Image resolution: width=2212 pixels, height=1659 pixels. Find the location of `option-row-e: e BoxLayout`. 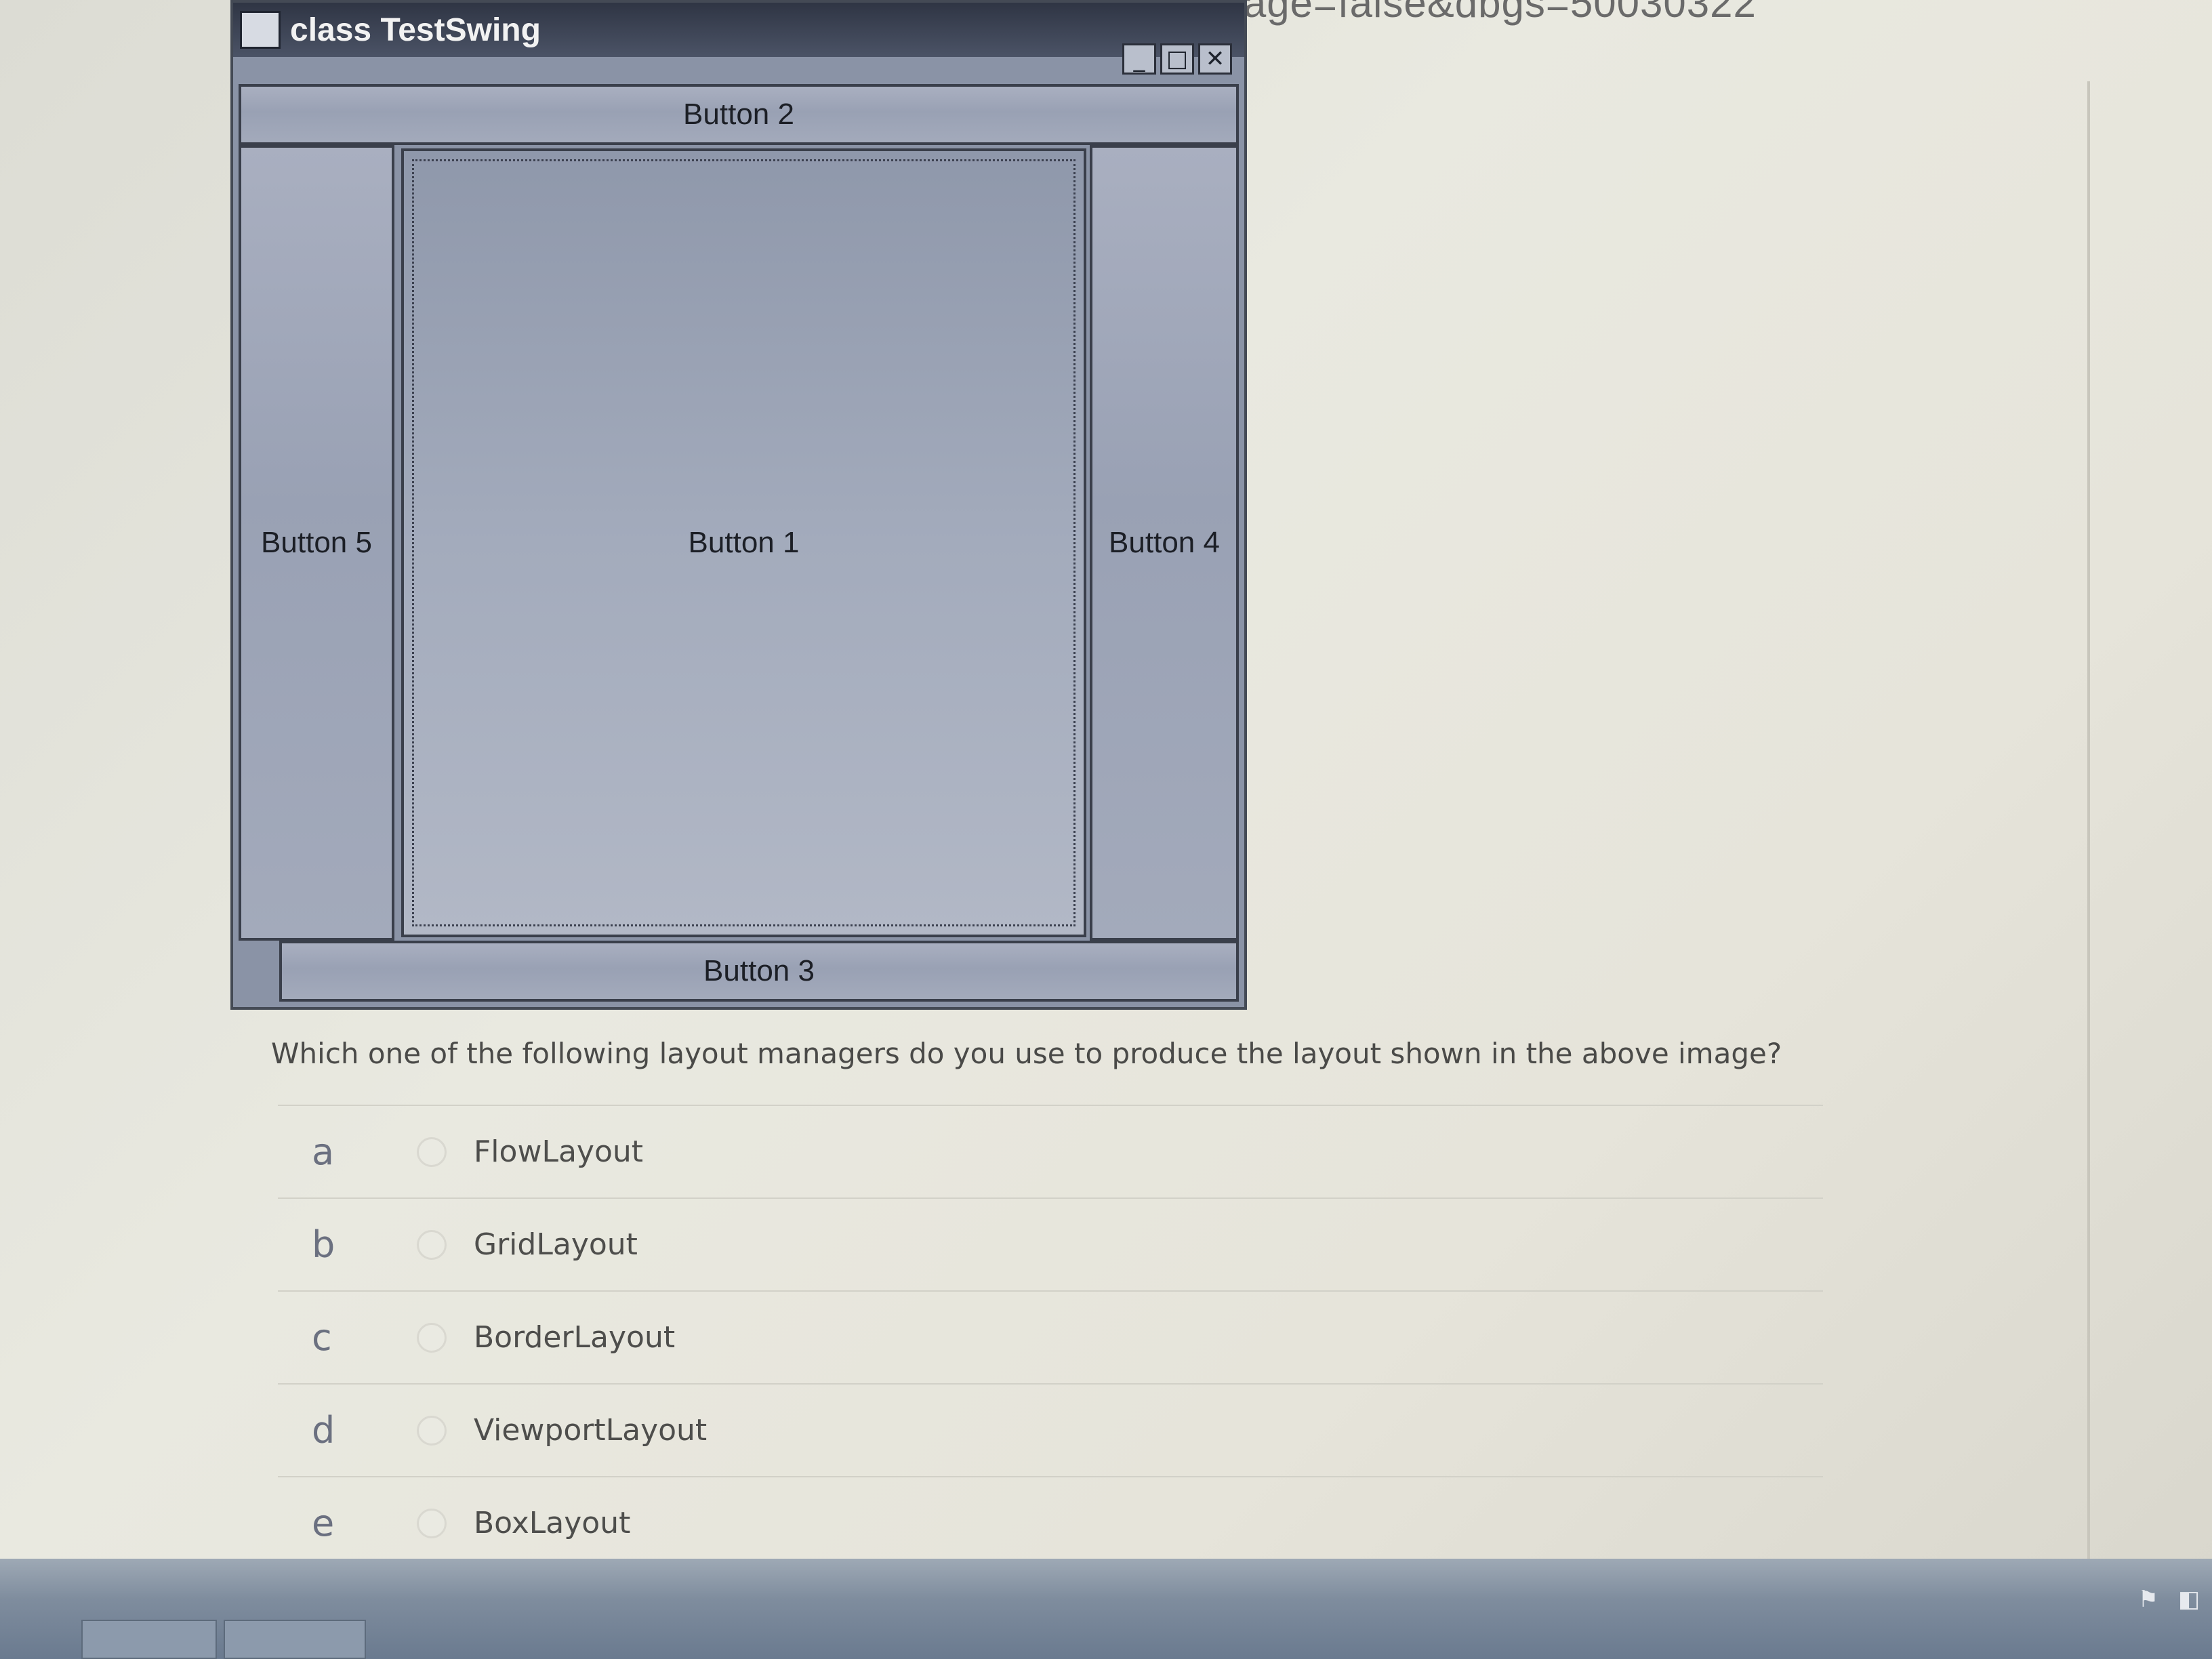

option-row-e: e BoxLayout is located at coordinates (1050, 1522).